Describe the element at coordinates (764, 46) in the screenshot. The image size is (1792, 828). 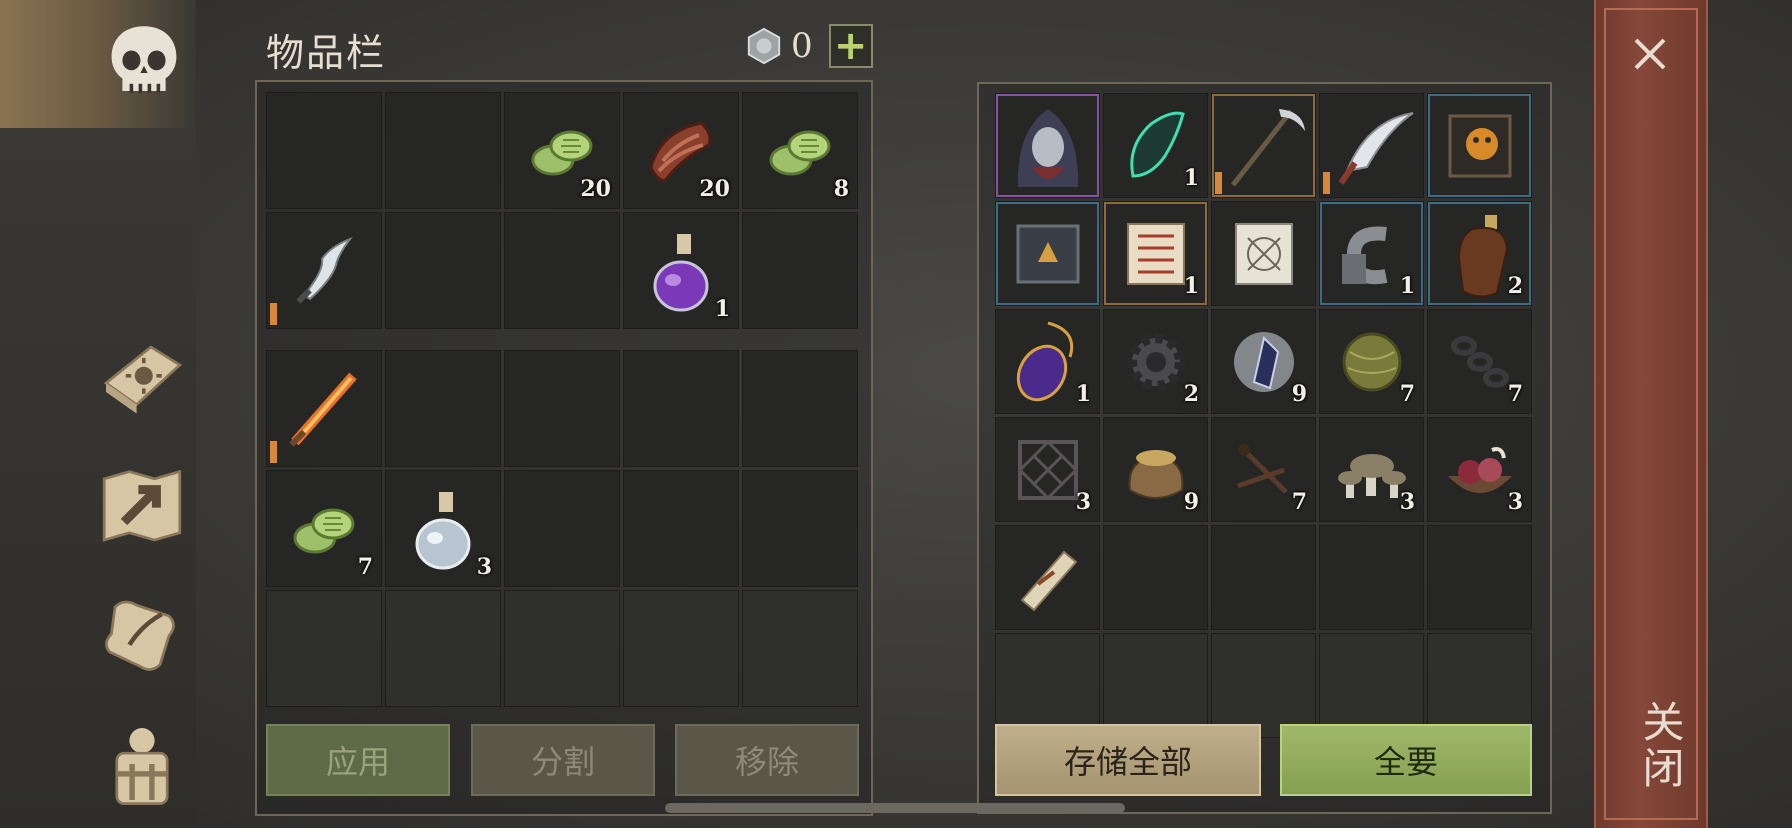
I see `silver-coin-icon` at that location.